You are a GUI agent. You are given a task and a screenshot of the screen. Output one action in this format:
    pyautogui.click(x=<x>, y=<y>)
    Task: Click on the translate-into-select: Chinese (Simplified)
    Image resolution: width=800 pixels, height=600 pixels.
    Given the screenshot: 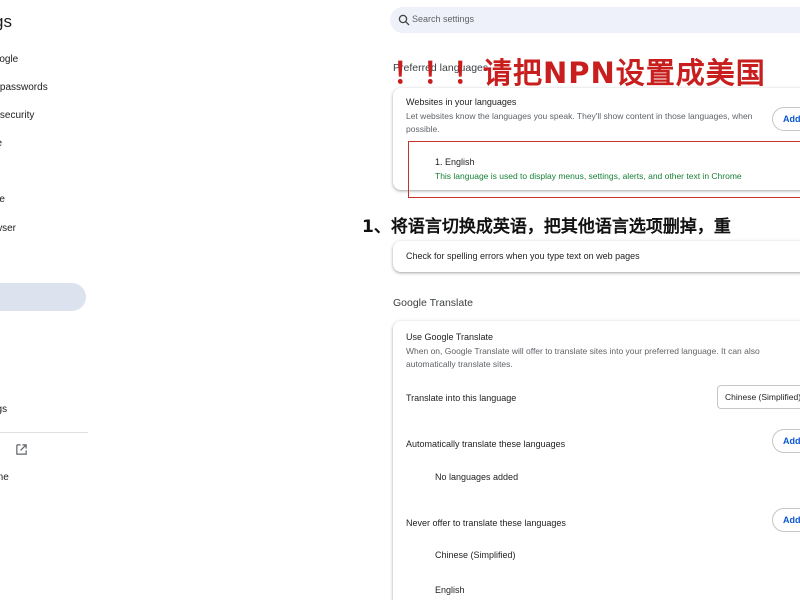 What is the action you would take?
    pyautogui.click(x=758, y=397)
    